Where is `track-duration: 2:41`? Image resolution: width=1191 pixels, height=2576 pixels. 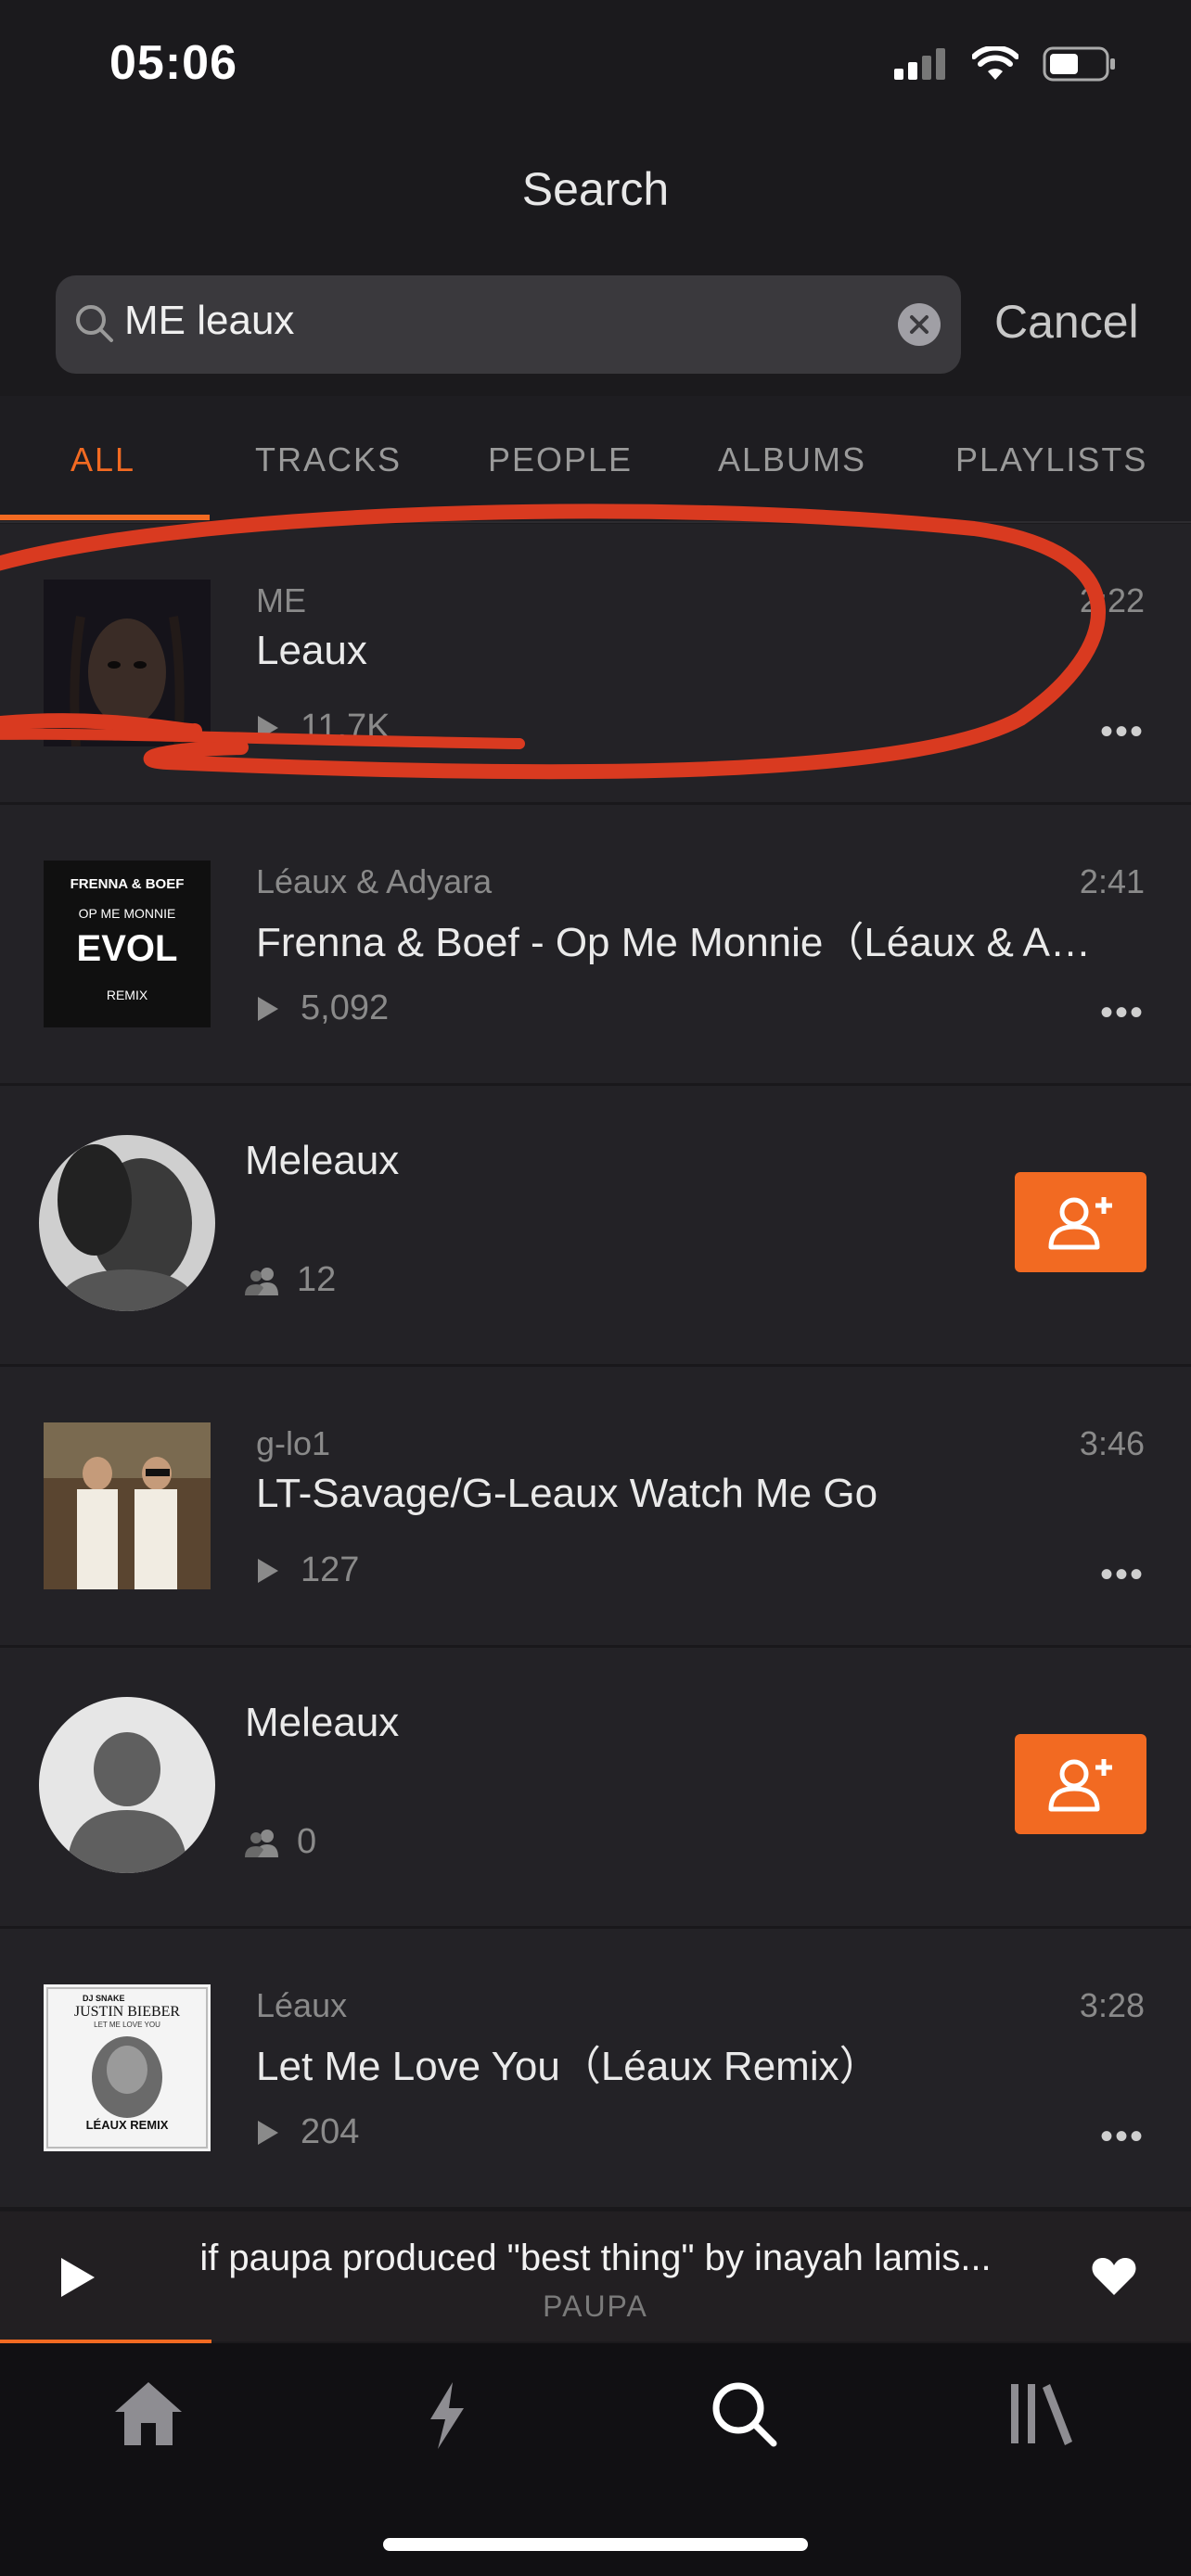 track-duration: 2:41 is located at coordinates (1112, 881).